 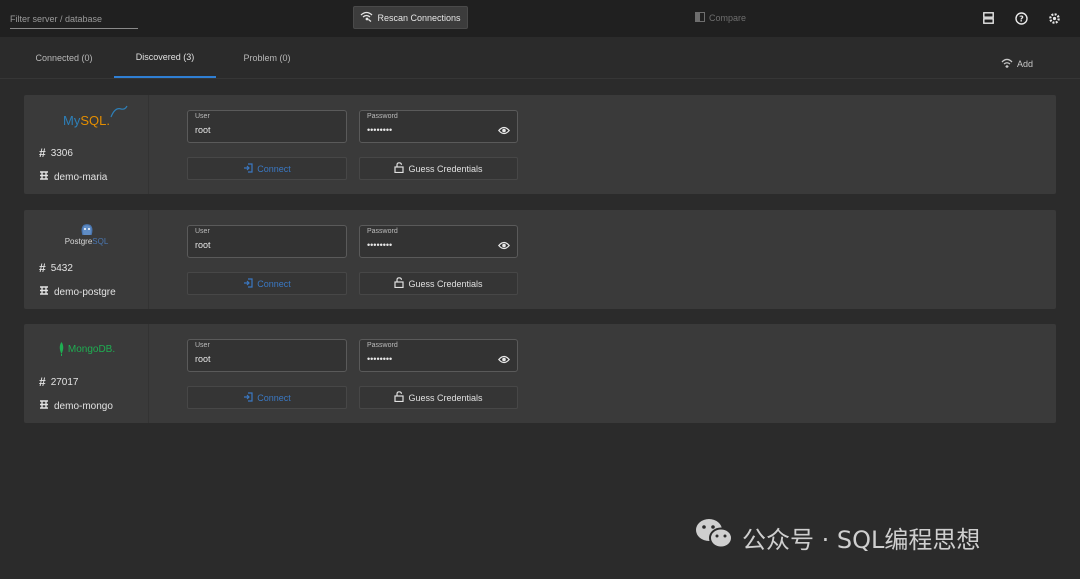 I want to click on tab-bar: Connected (0) Discovered (3) Problem (0), so click(x=540, y=58).